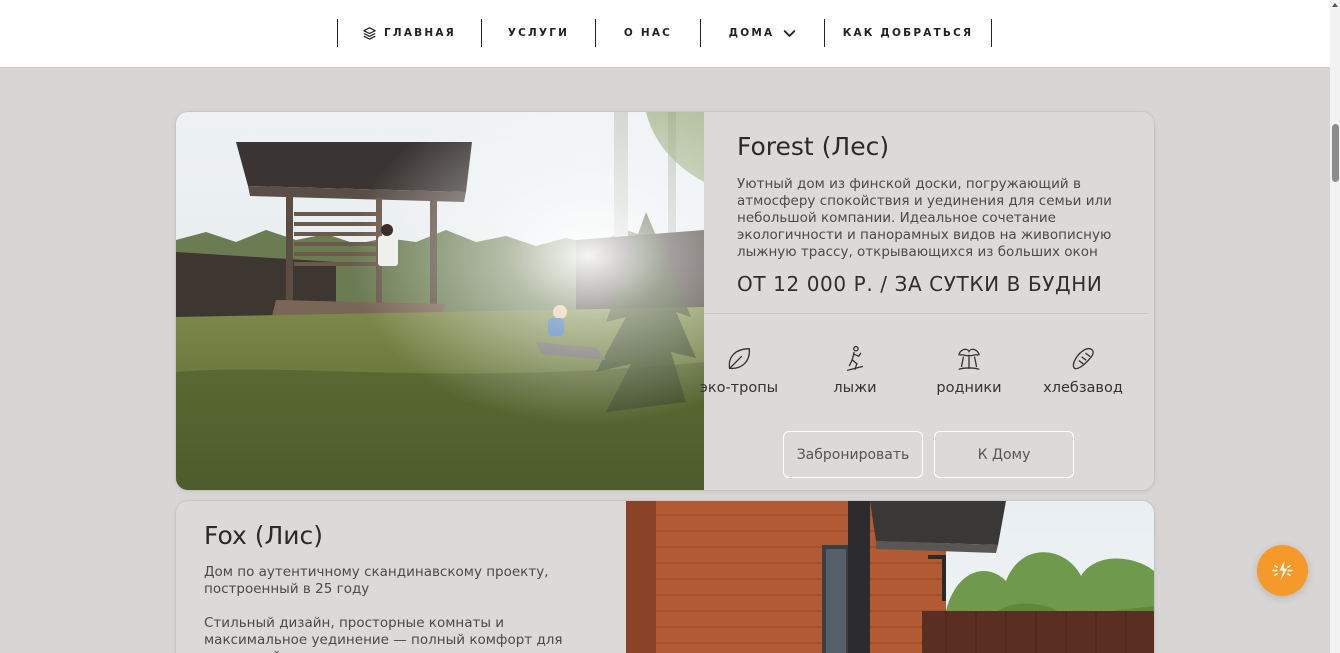  Describe the element at coordinates (853, 454) in the screenshot. I see `book-button: Забронировать` at that location.